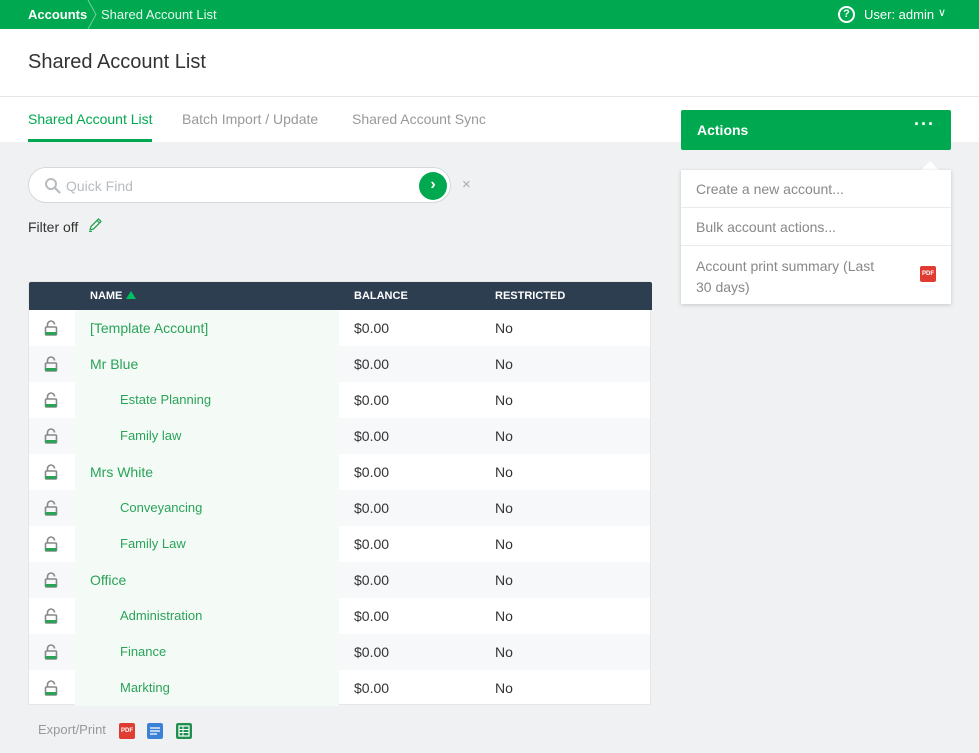 The image size is (979, 753). What do you see at coordinates (466, 184) in the screenshot?
I see `clear-search-icon: ×` at bounding box center [466, 184].